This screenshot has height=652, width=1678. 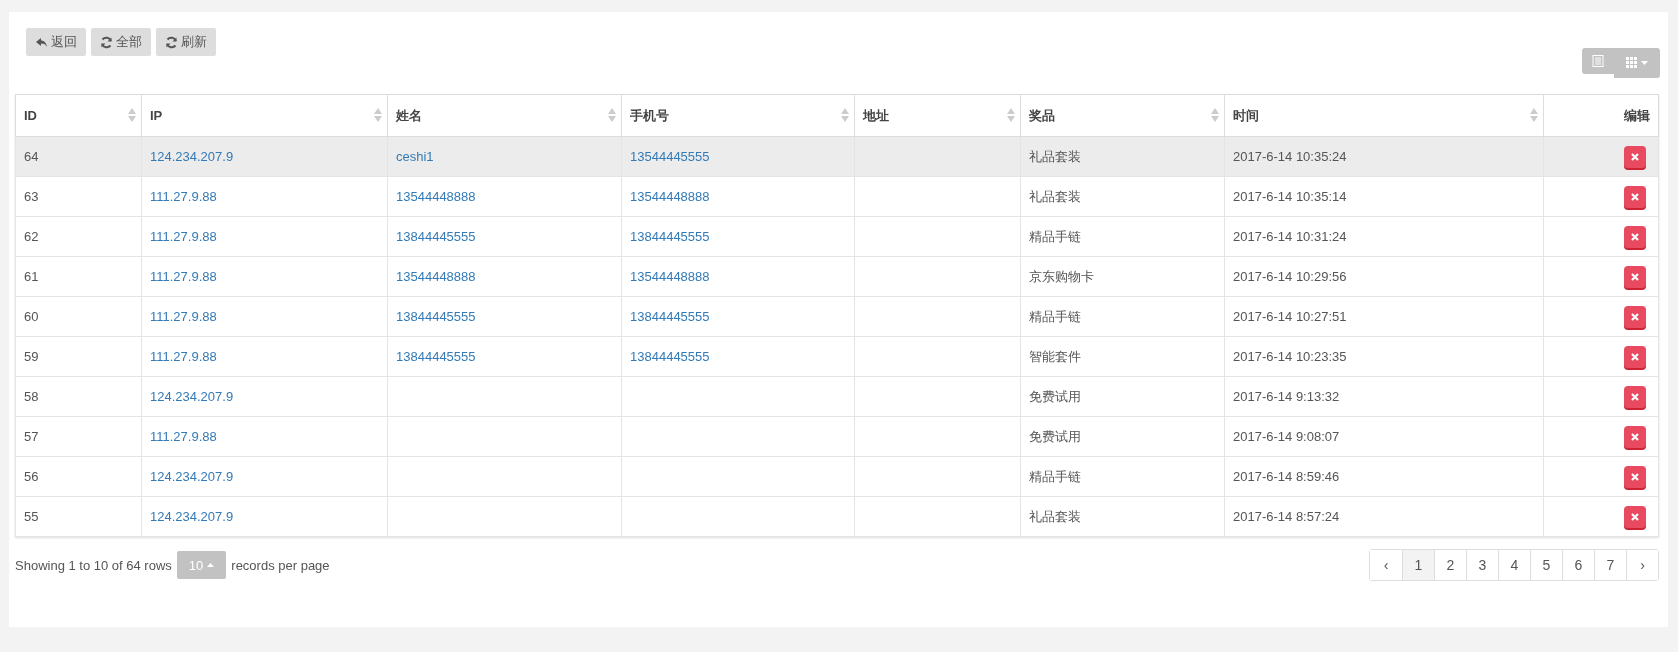 What do you see at coordinates (649, 115) in the screenshot?
I see `column-header: 手机号` at bounding box center [649, 115].